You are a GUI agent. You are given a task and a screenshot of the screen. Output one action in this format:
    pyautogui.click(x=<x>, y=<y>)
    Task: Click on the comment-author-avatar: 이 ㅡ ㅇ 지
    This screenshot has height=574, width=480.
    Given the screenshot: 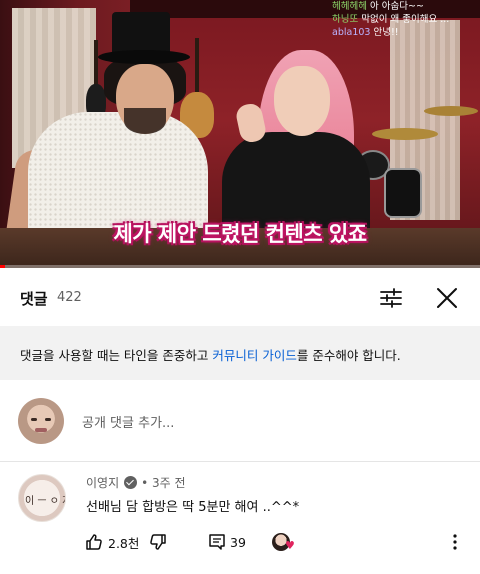 What is the action you would take?
    pyautogui.click(x=42, y=498)
    